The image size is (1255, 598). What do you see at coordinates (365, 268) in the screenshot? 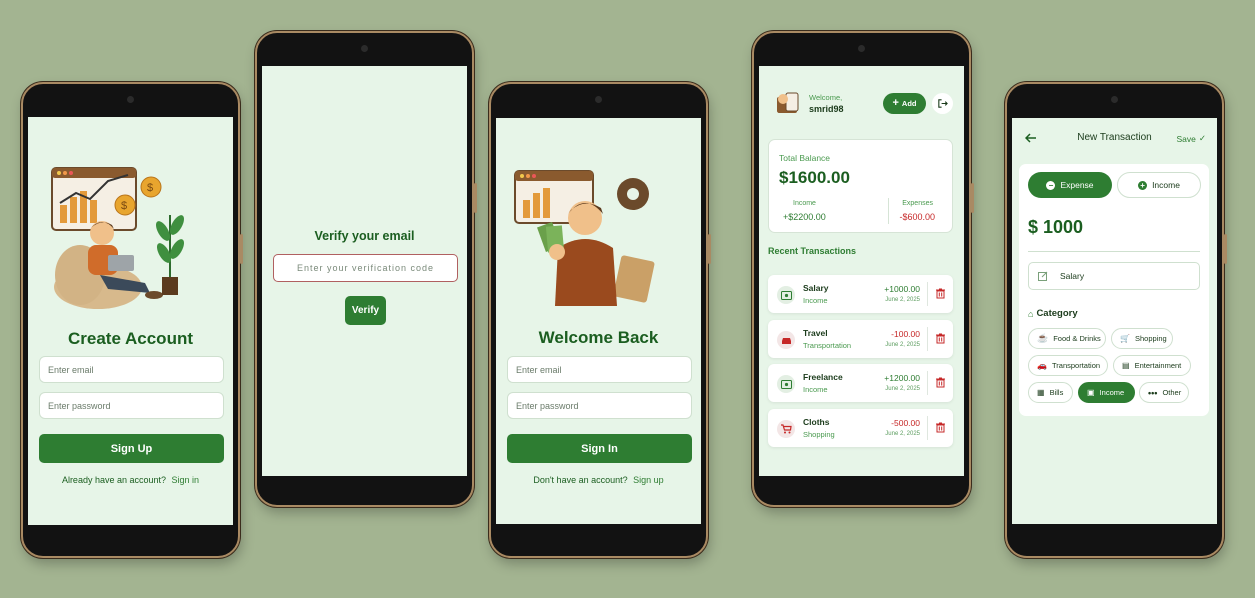
I see `verification-code-field: Enter your verification code` at bounding box center [365, 268].